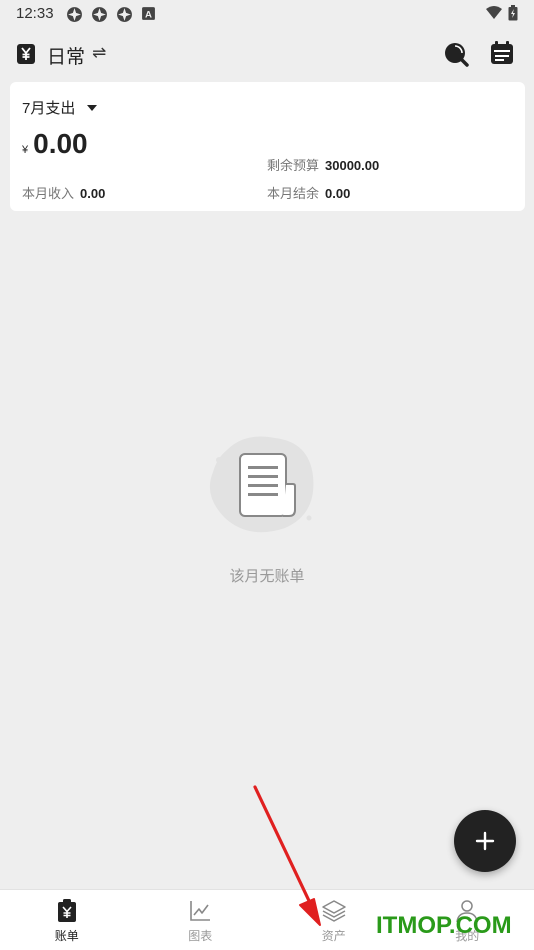 This screenshot has width=534, height=950. Describe the element at coordinates (334, 911) in the screenshot. I see `layers-icon` at that location.